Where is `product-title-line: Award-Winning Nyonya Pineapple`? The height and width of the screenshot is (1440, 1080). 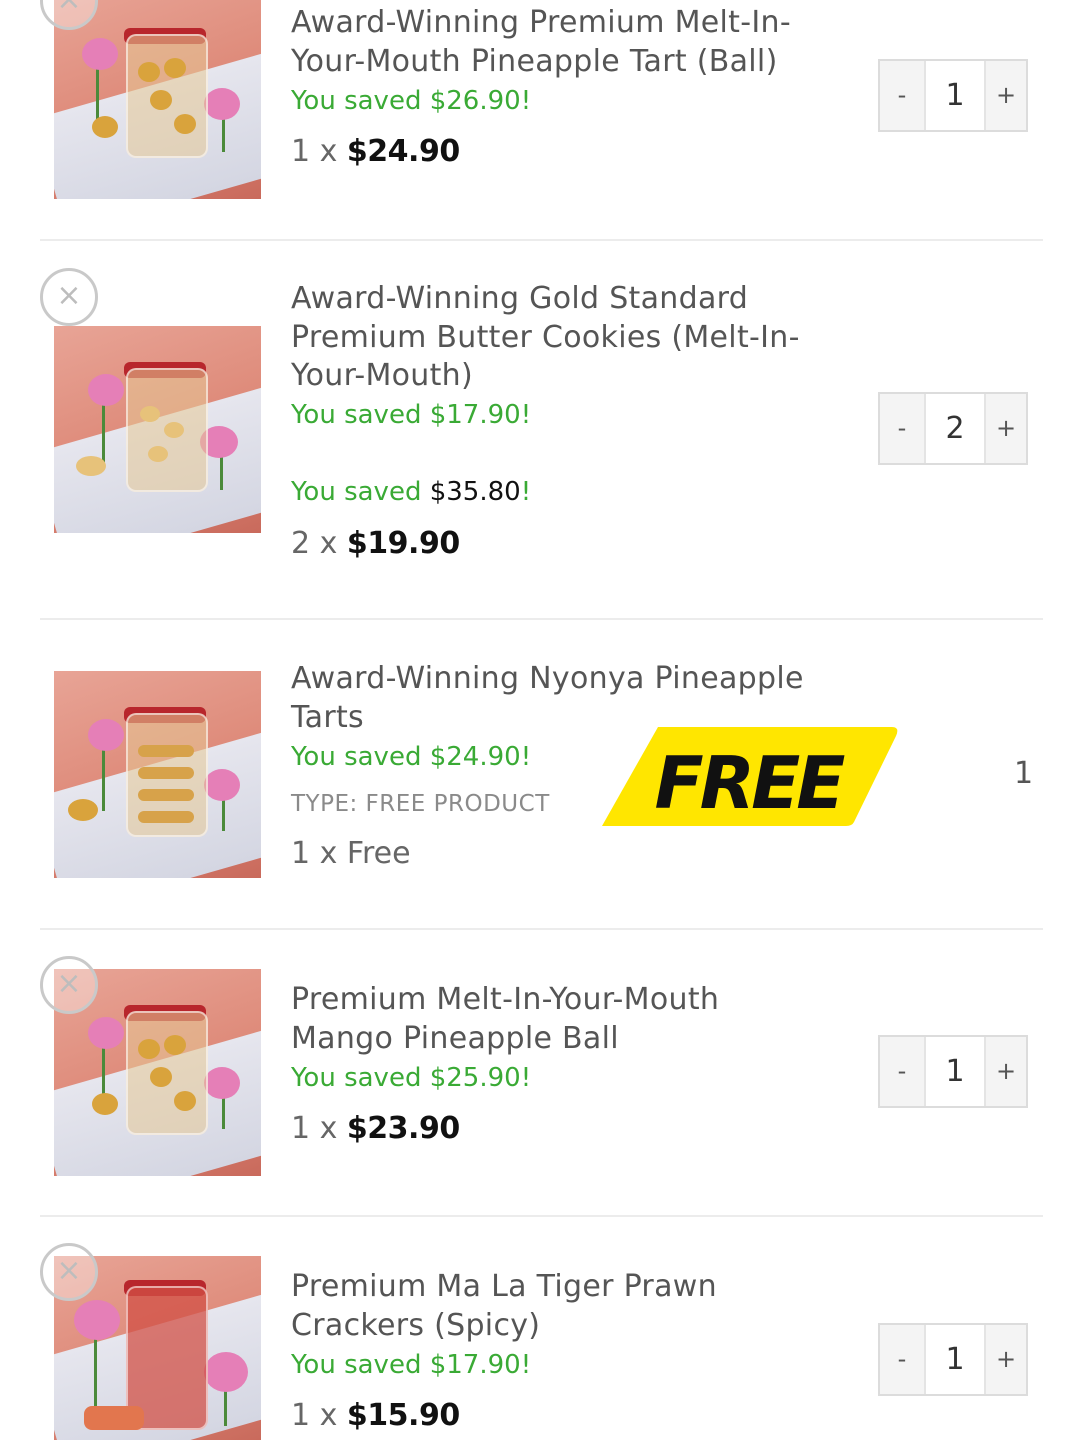
product-title-line: Award-Winning Nyonya Pineapple is located at coordinates (547, 678).